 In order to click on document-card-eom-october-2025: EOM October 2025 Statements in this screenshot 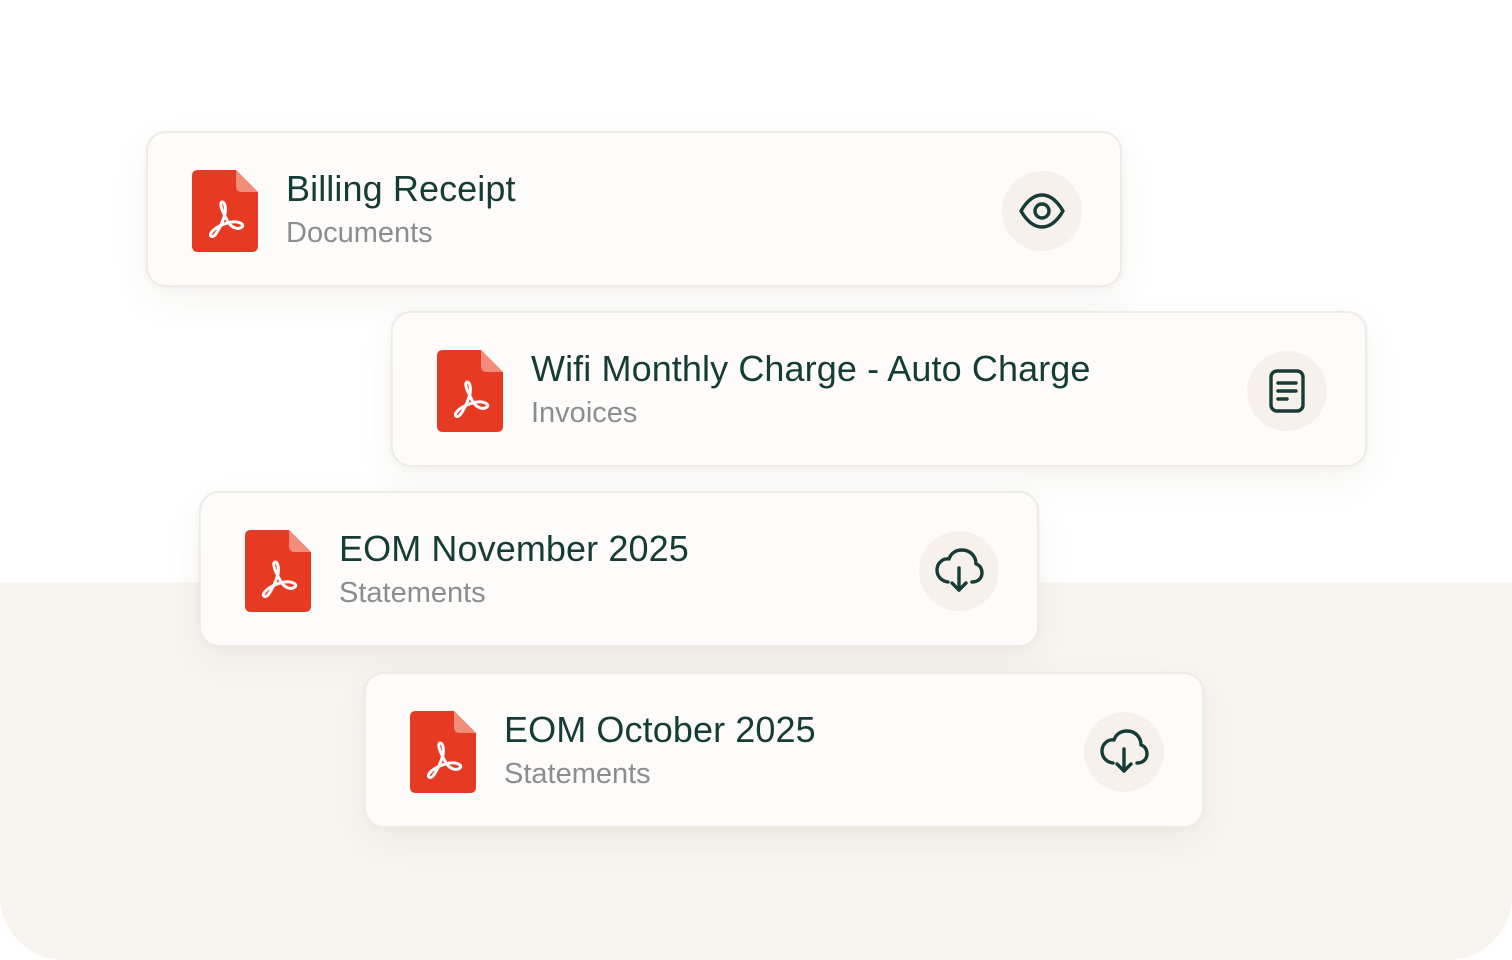, I will do `click(784, 750)`.